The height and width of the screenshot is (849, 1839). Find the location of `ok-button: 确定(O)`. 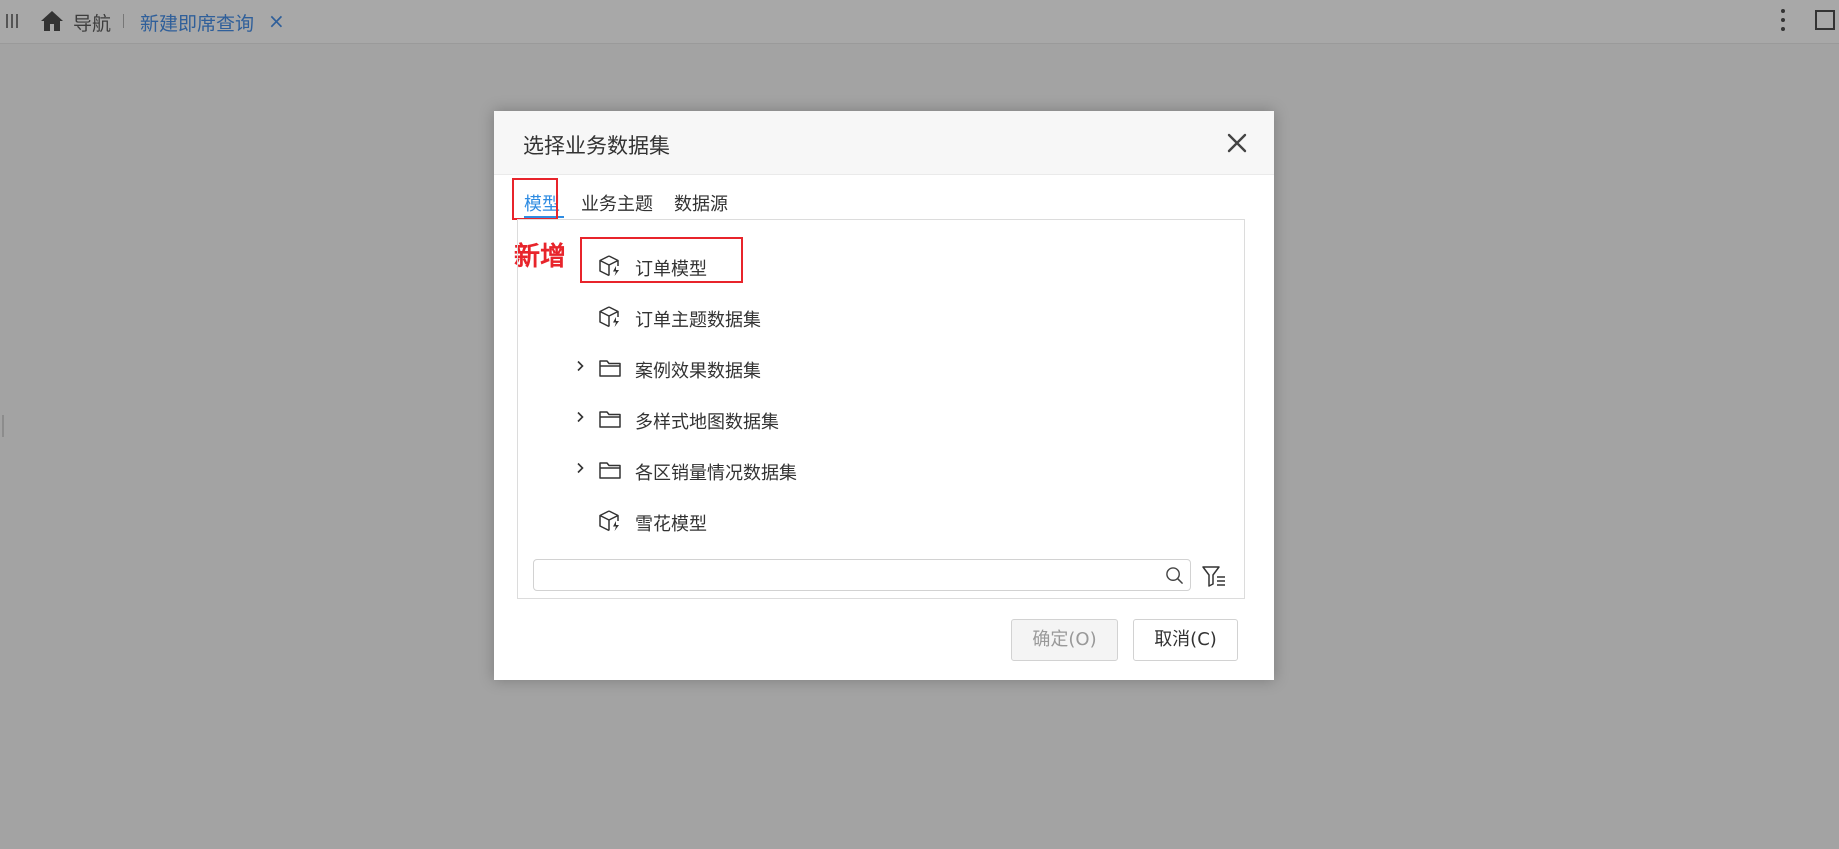

ok-button: 确定(O) is located at coordinates (1064, 640).